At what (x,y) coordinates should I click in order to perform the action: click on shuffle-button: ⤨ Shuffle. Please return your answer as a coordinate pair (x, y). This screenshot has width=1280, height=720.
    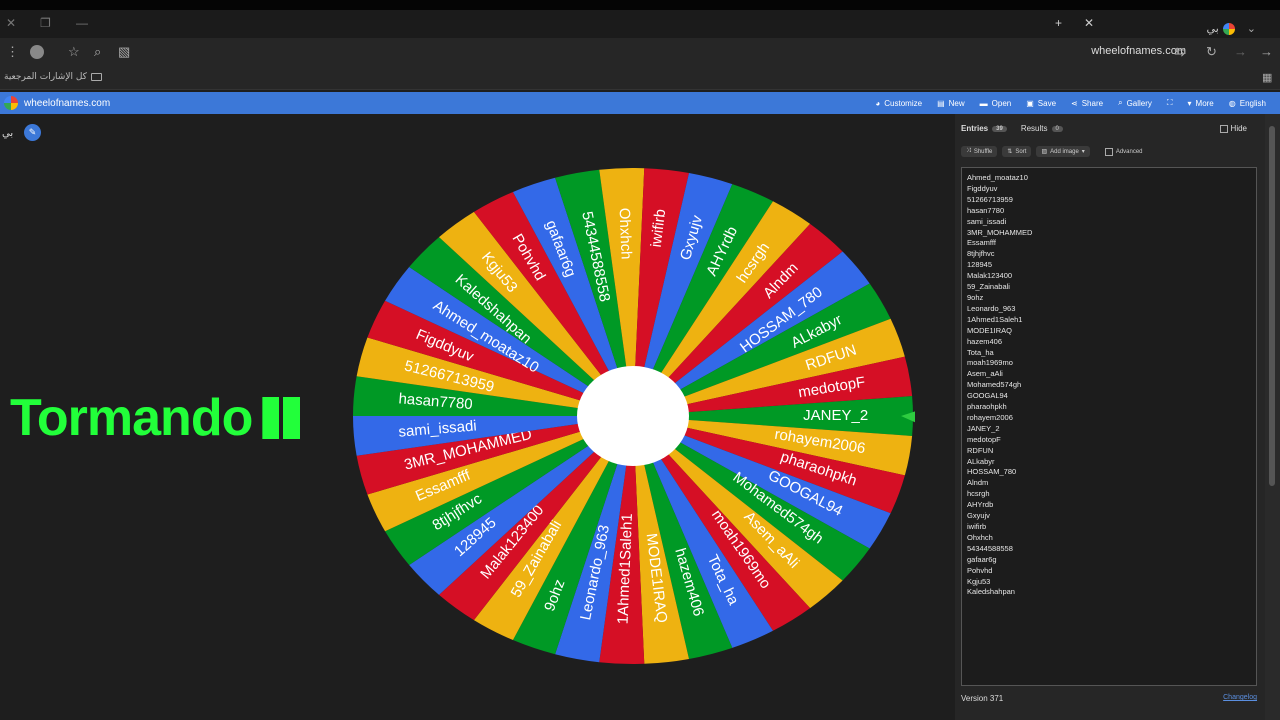
    Looking at the image, I should click on (979, 151).